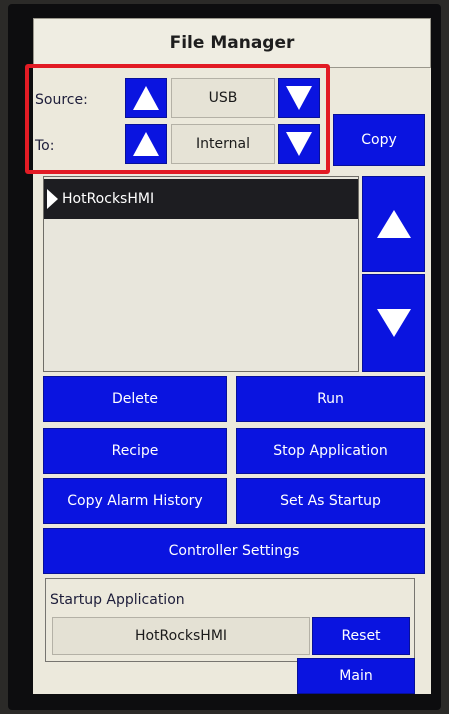  I want to click on highlight-frame, so click(177, 119).